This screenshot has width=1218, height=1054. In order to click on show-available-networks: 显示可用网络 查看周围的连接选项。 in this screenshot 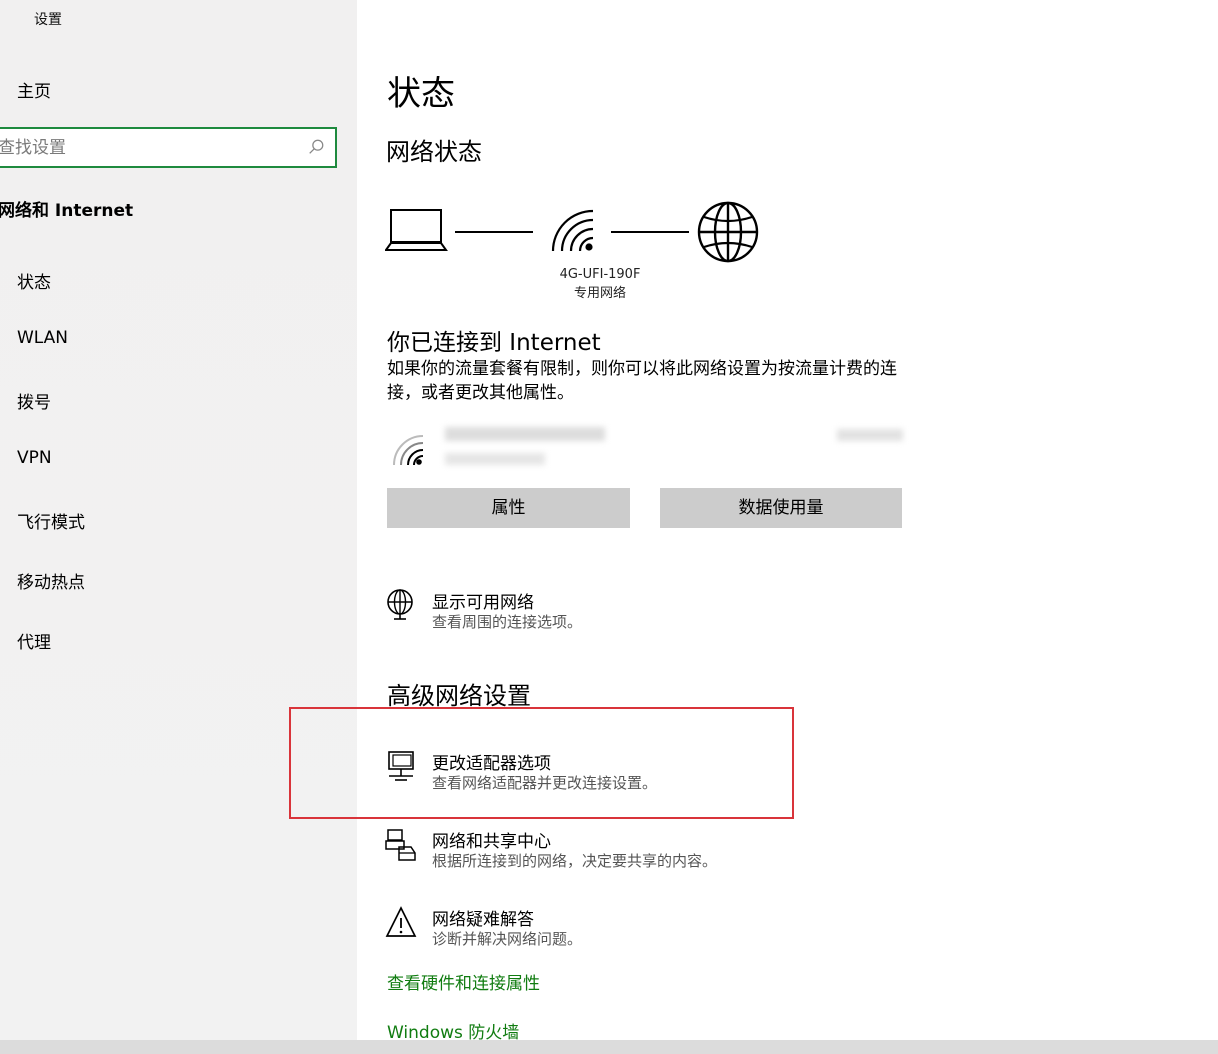, I will do `click(595, 613)`.